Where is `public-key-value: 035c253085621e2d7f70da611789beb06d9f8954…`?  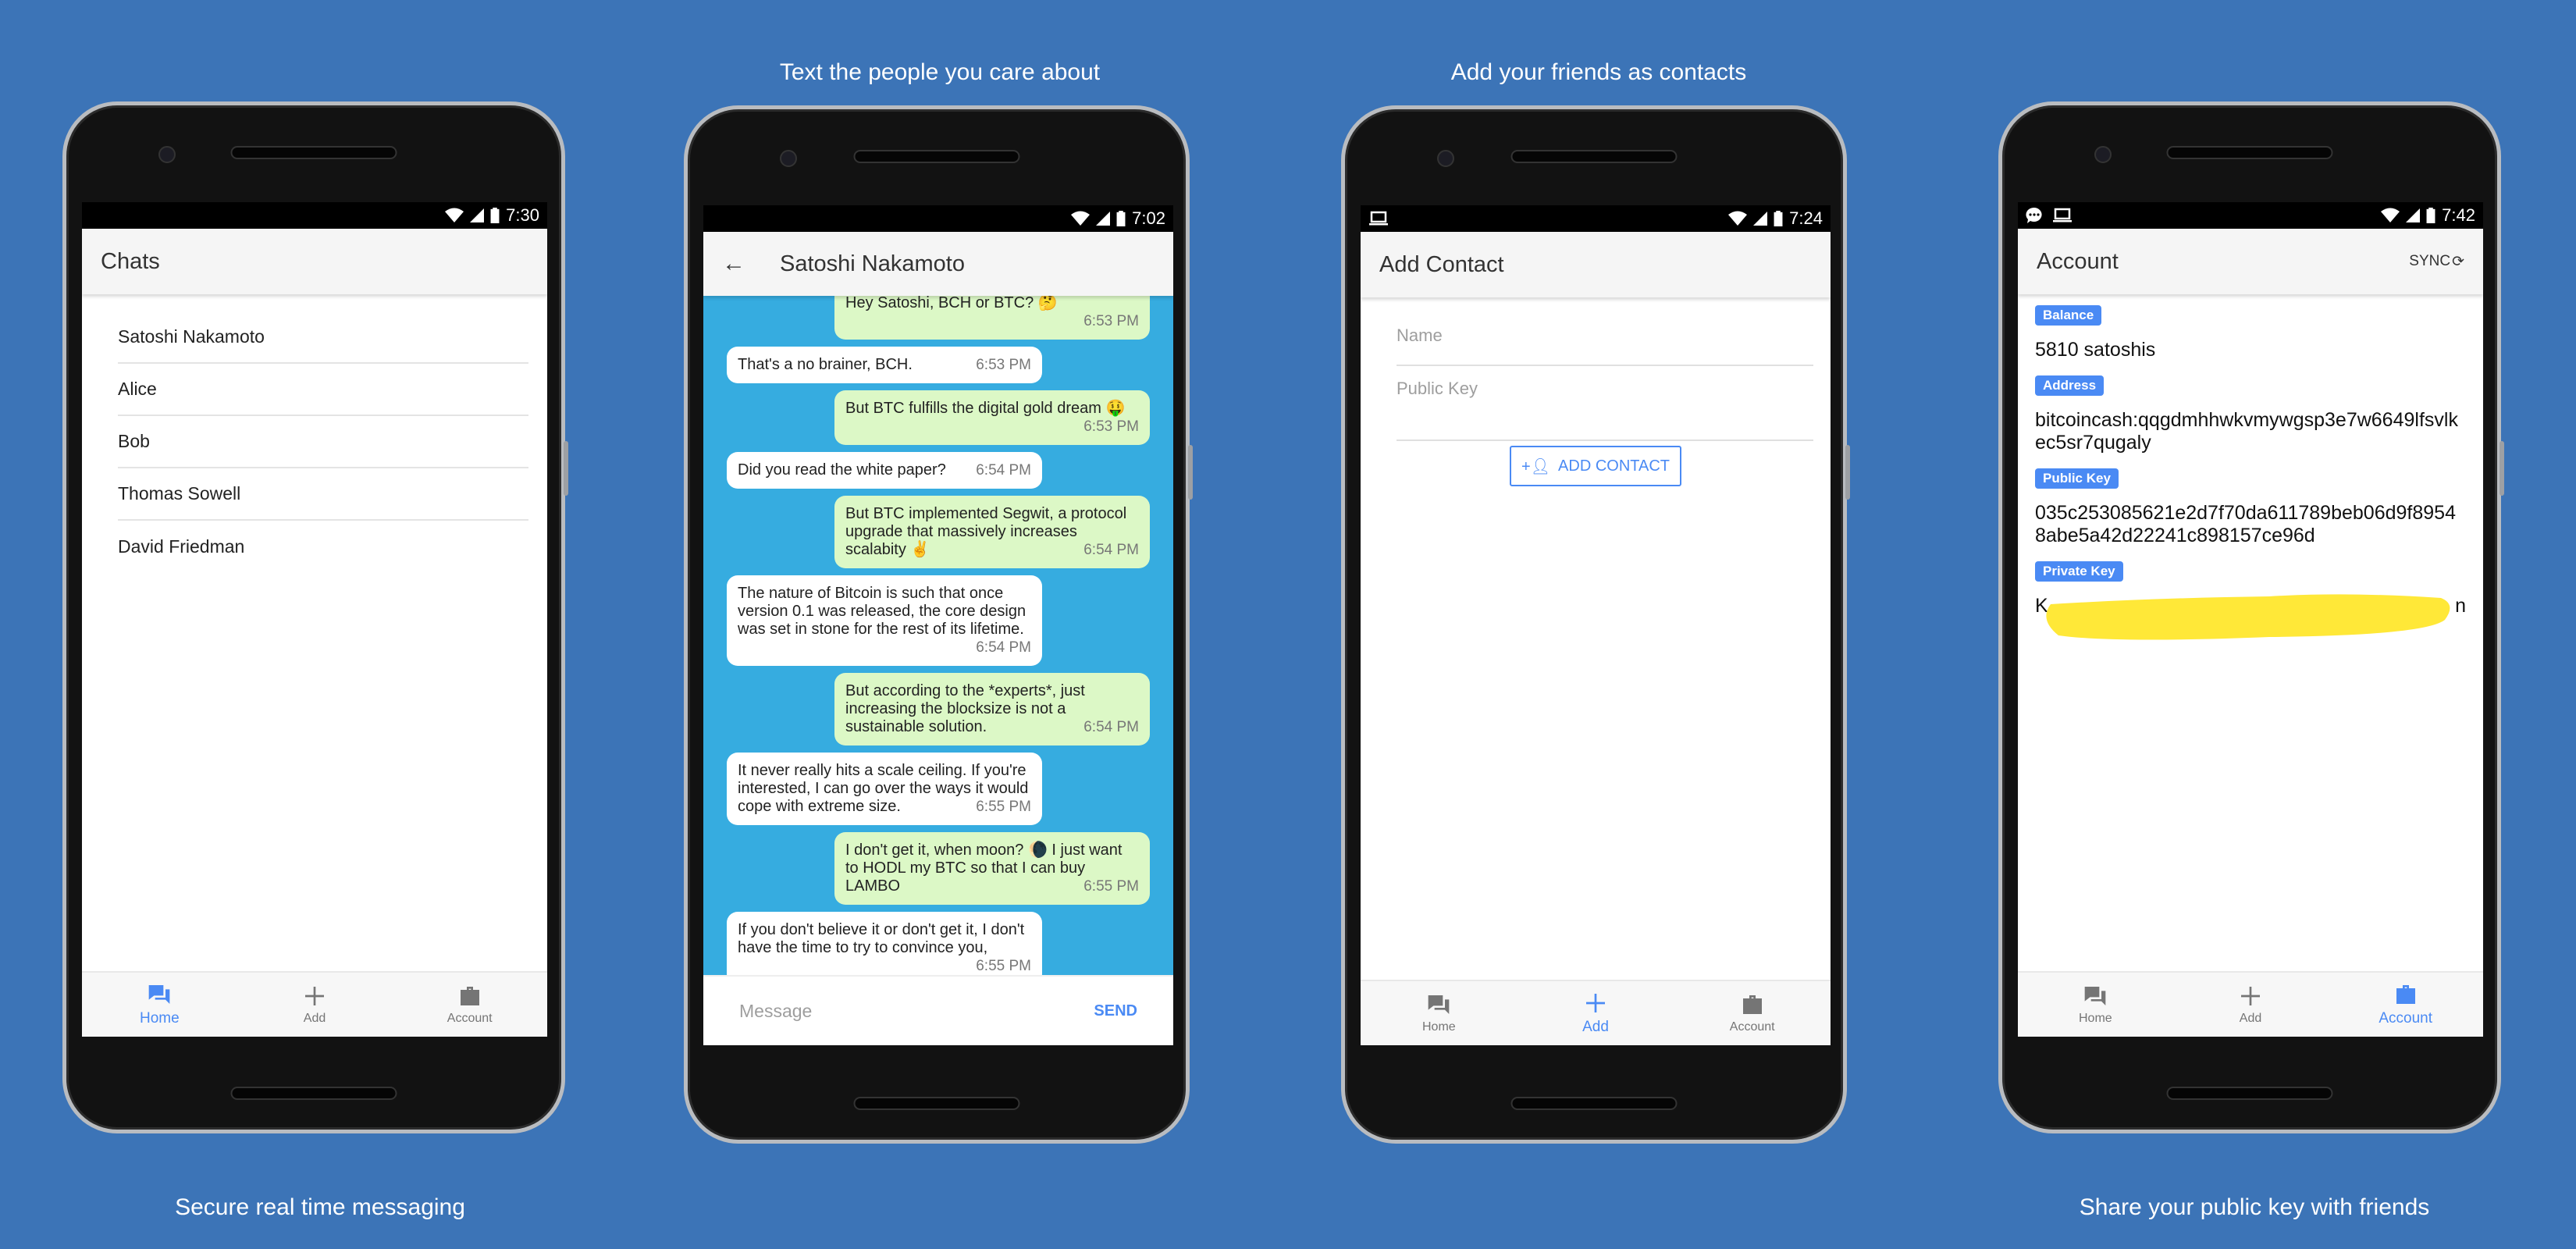
public-key-value: 035c253085621e2d7f70da611789beb06d9f8954… is located at coordinates (2250, 524).